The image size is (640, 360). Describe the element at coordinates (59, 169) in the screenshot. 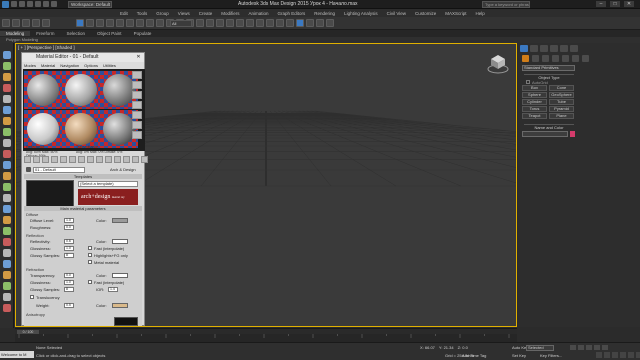

I see `material-name-field: 01 - Default` at that location.